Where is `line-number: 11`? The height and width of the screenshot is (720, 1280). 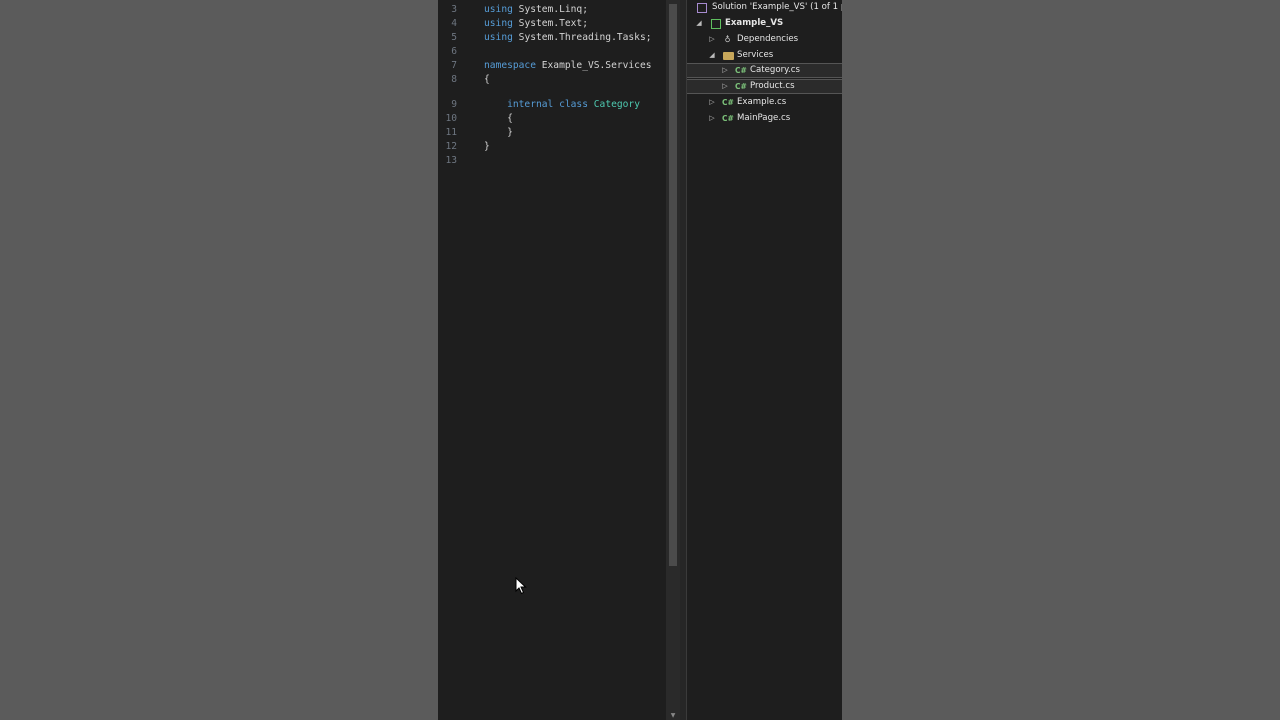
line-number: 11 is located at coordinates (451, 132).